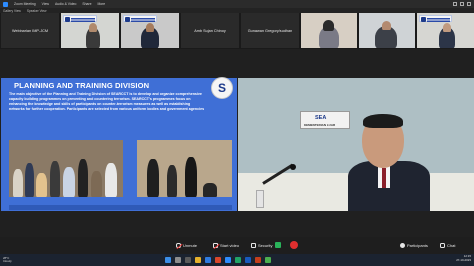  I want to click on zoom-app-icon, so click(228, 260).